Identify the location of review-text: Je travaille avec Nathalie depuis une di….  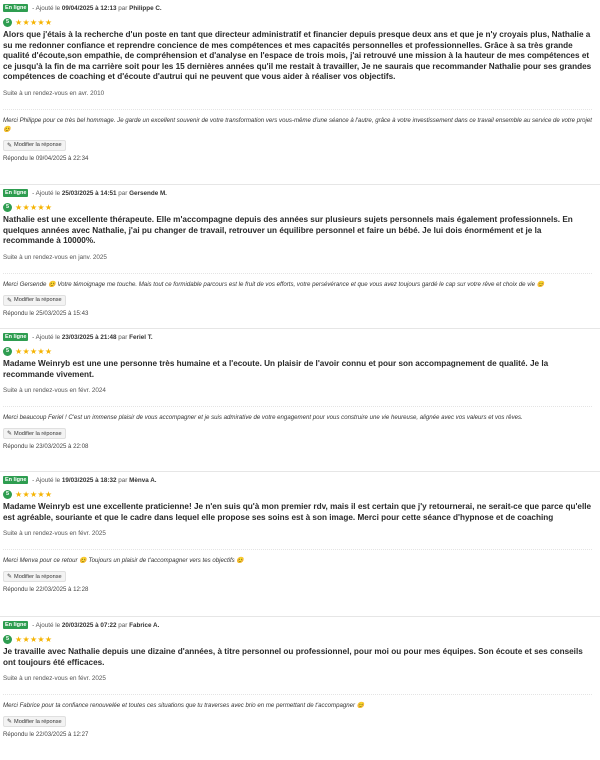
(293, 657).